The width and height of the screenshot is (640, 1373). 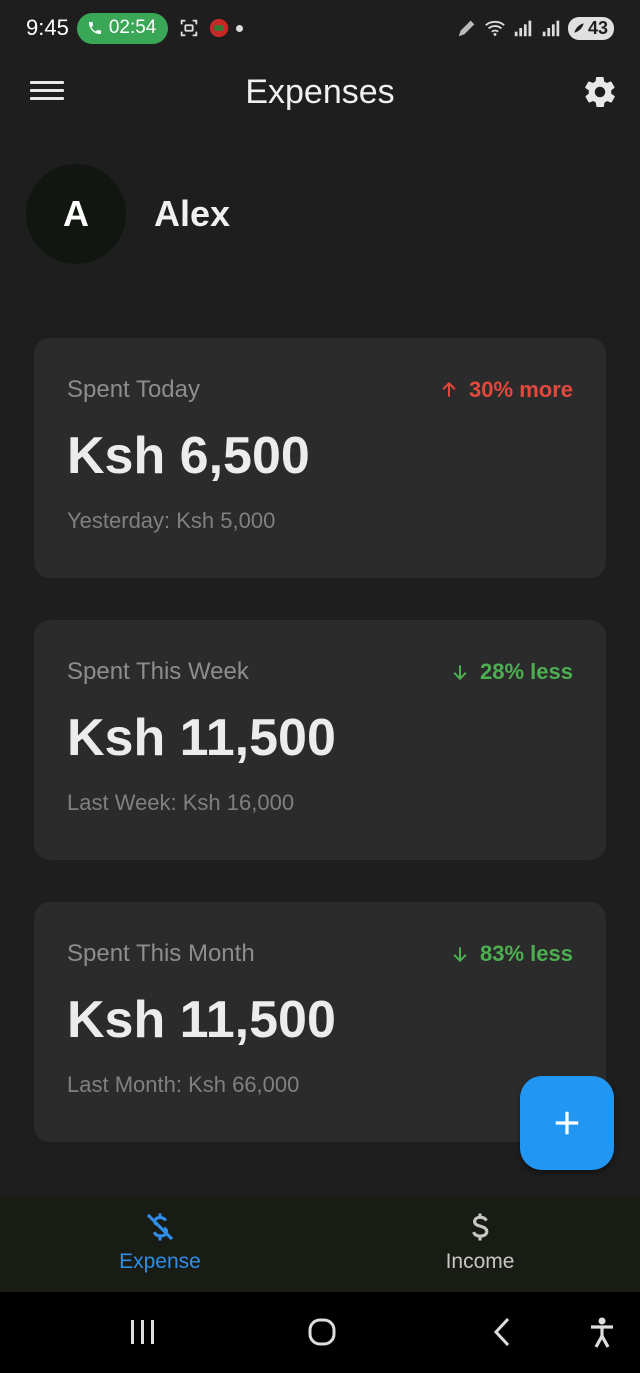 What do you see at coordinates (160, 1227) in the screenshot?
I see `money-off-icon` at bounding box center [160, 1227].